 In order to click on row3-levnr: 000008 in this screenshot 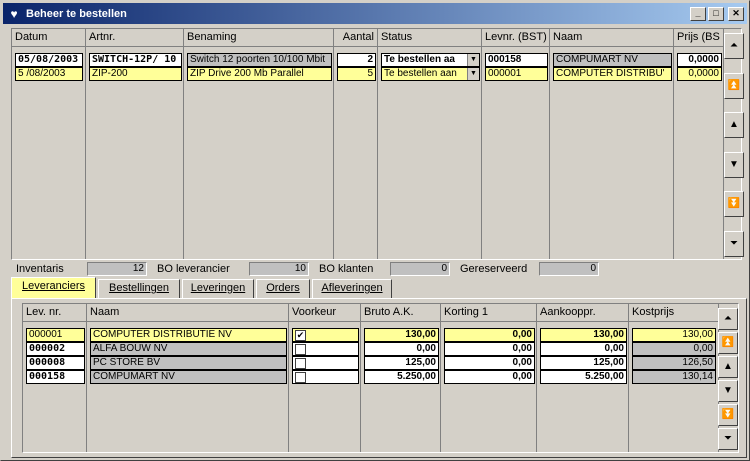, I will do `click(55, 363)`.